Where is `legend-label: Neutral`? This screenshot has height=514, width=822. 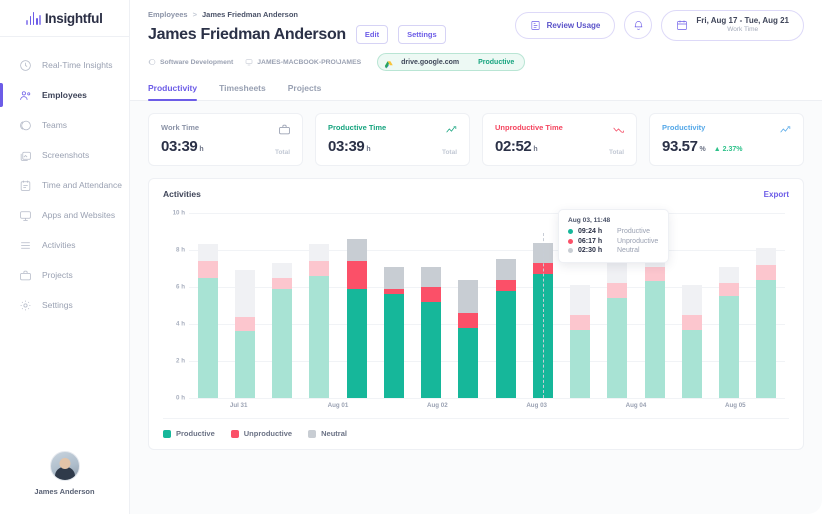
legend-label: Neutral is located at coordinates (334, 433).